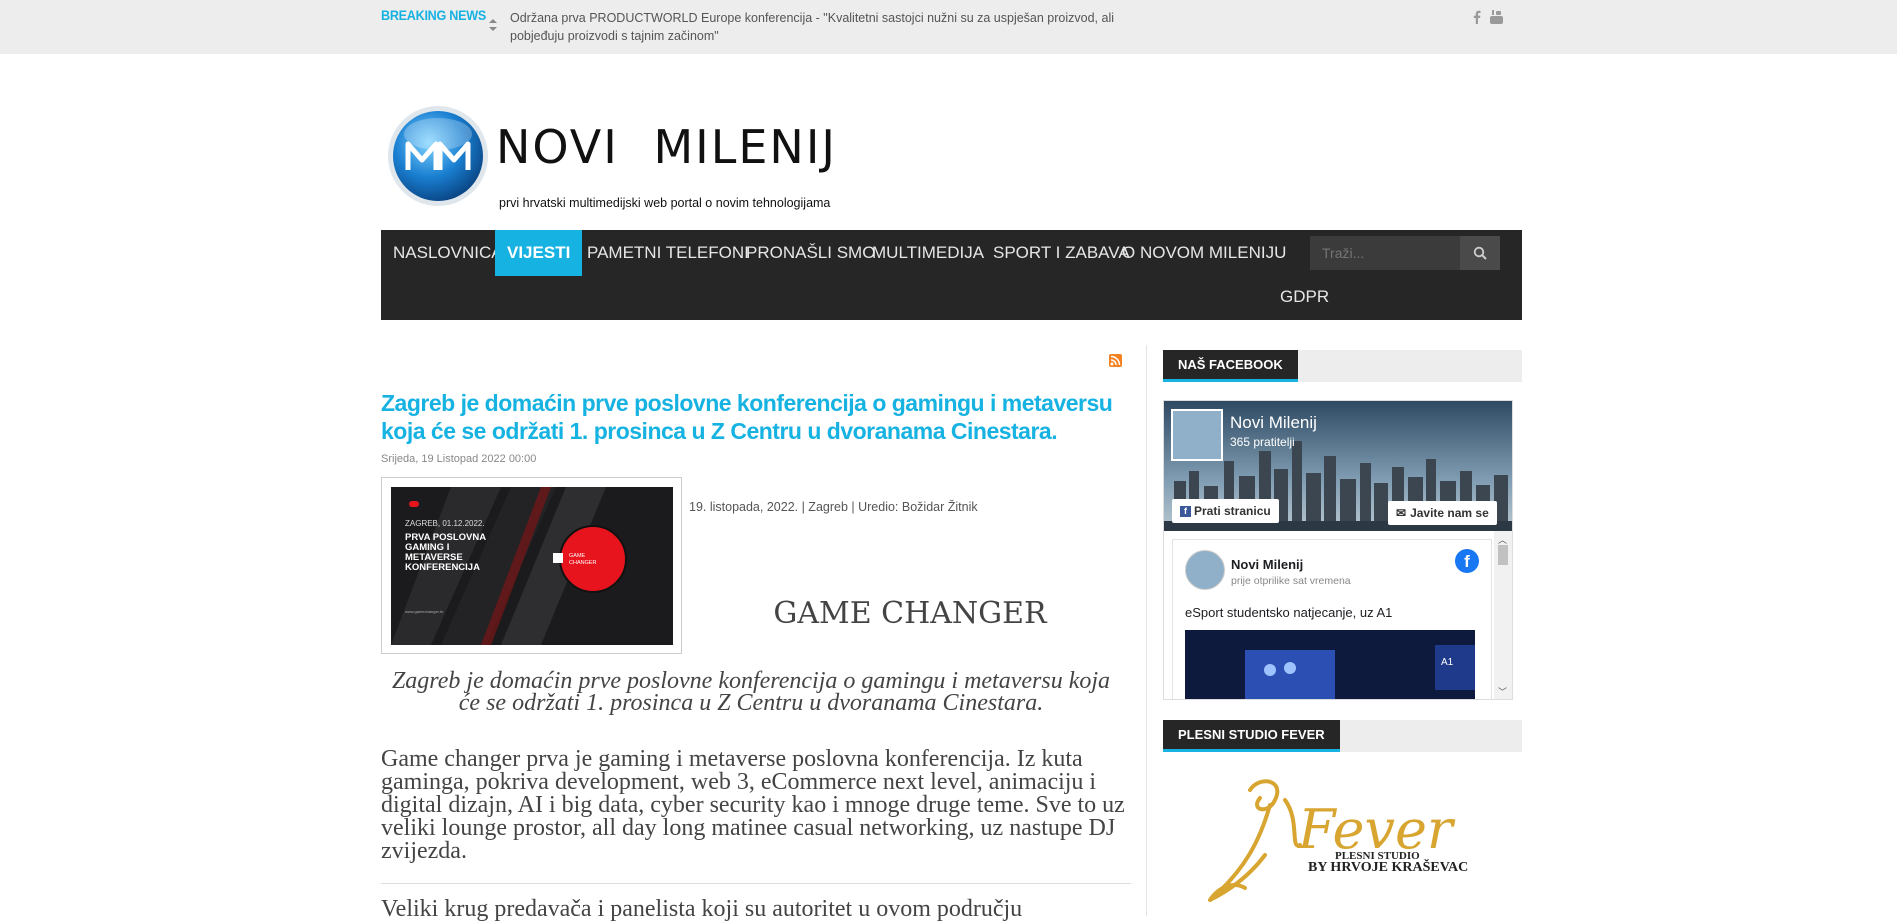 The width and height of the screenshot is (1897, 922). I want to click on follow-page-button: f Prati stranicu, so click(1225, 511).